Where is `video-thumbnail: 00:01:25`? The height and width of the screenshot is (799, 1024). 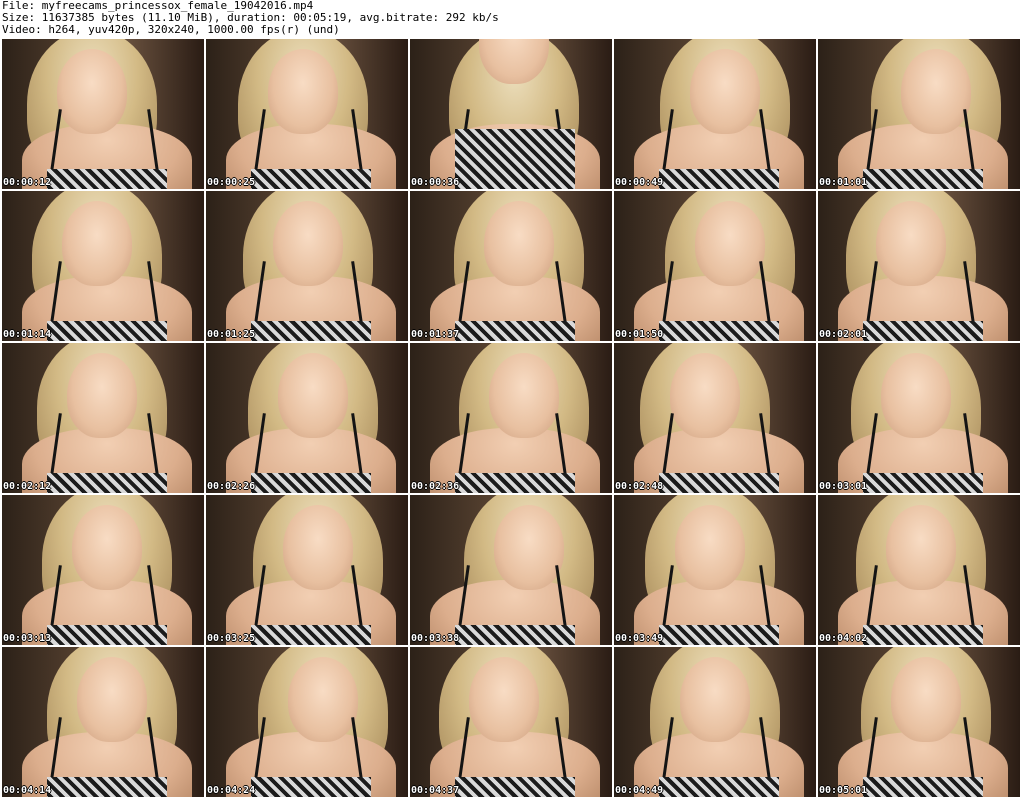
video-thumbnail: 00:01:25 is located at coordinates (307, 266).